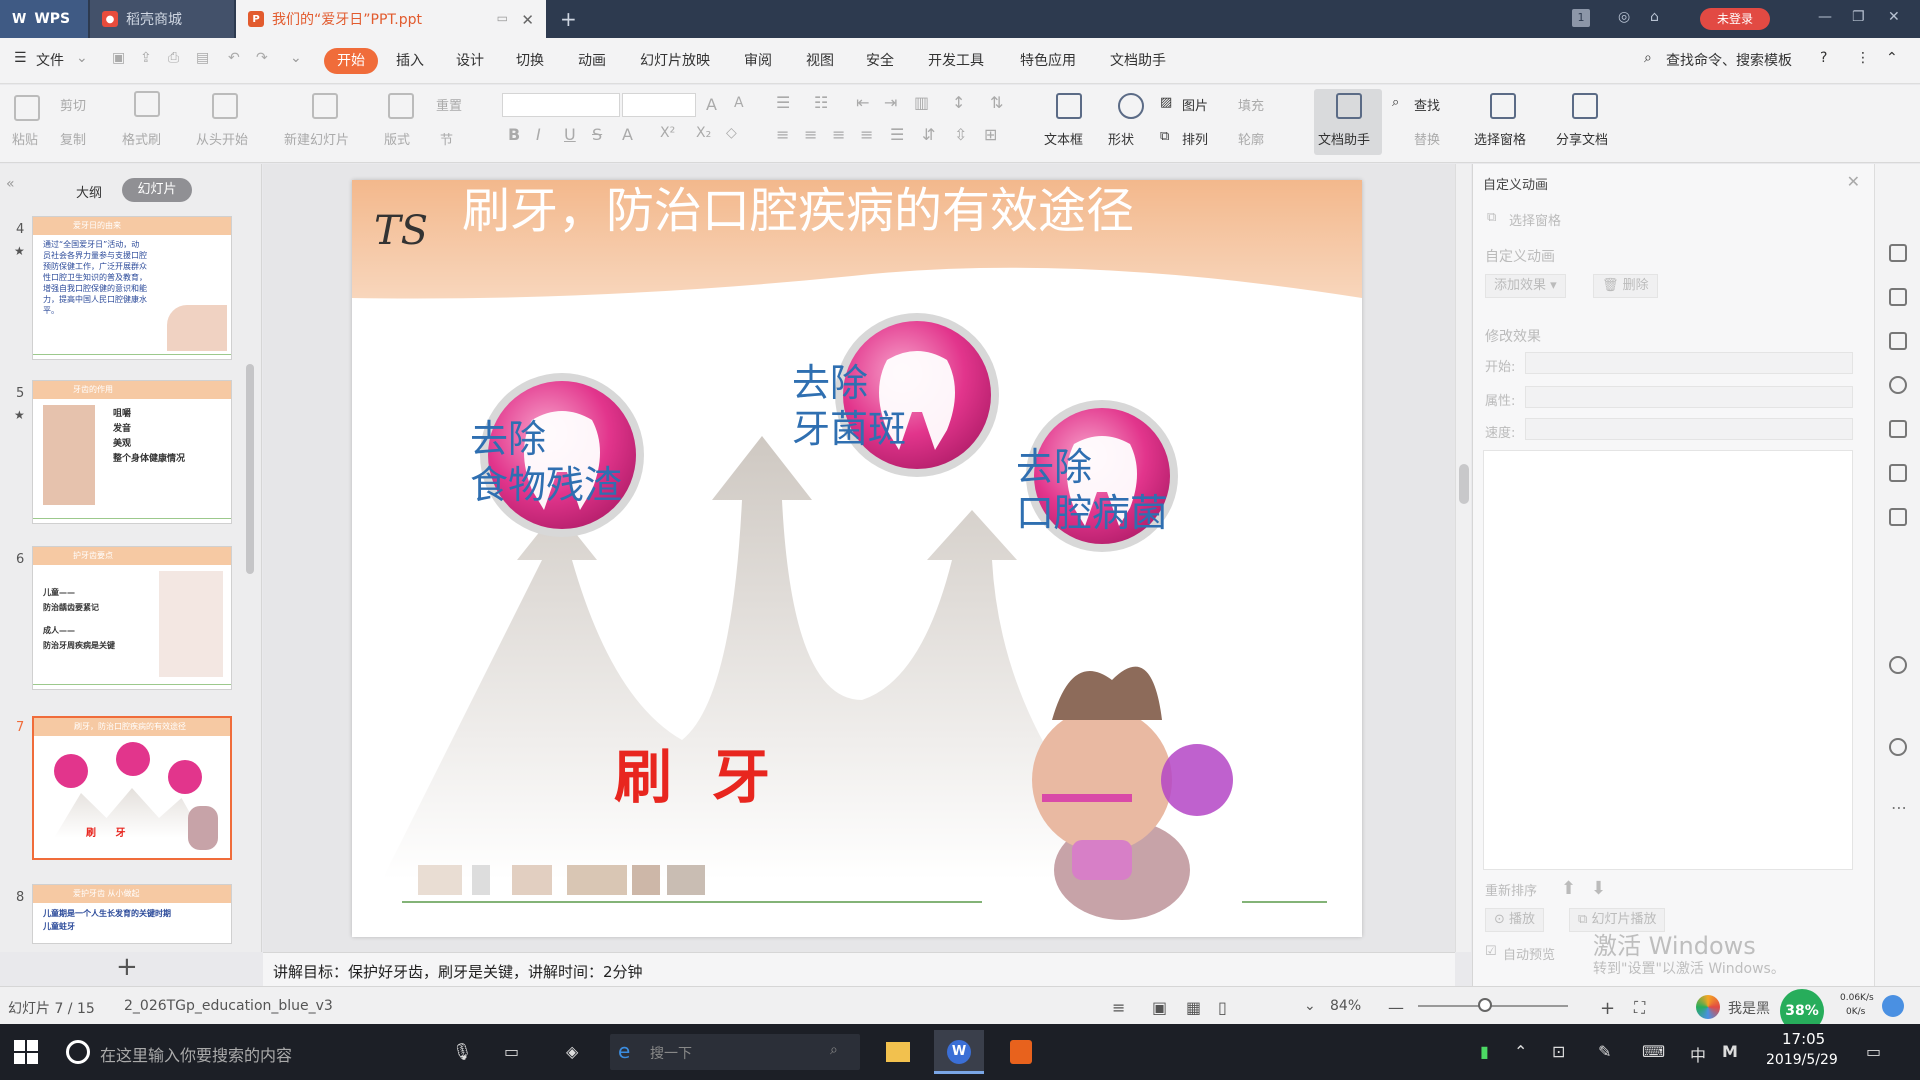 Image resolution: width=1920 pixels, height=1080 pixels. What do you see at coordinates (1195, 104) in the screenshot?
I see `picture-button: 图片` at bounding box center [1195, 104].